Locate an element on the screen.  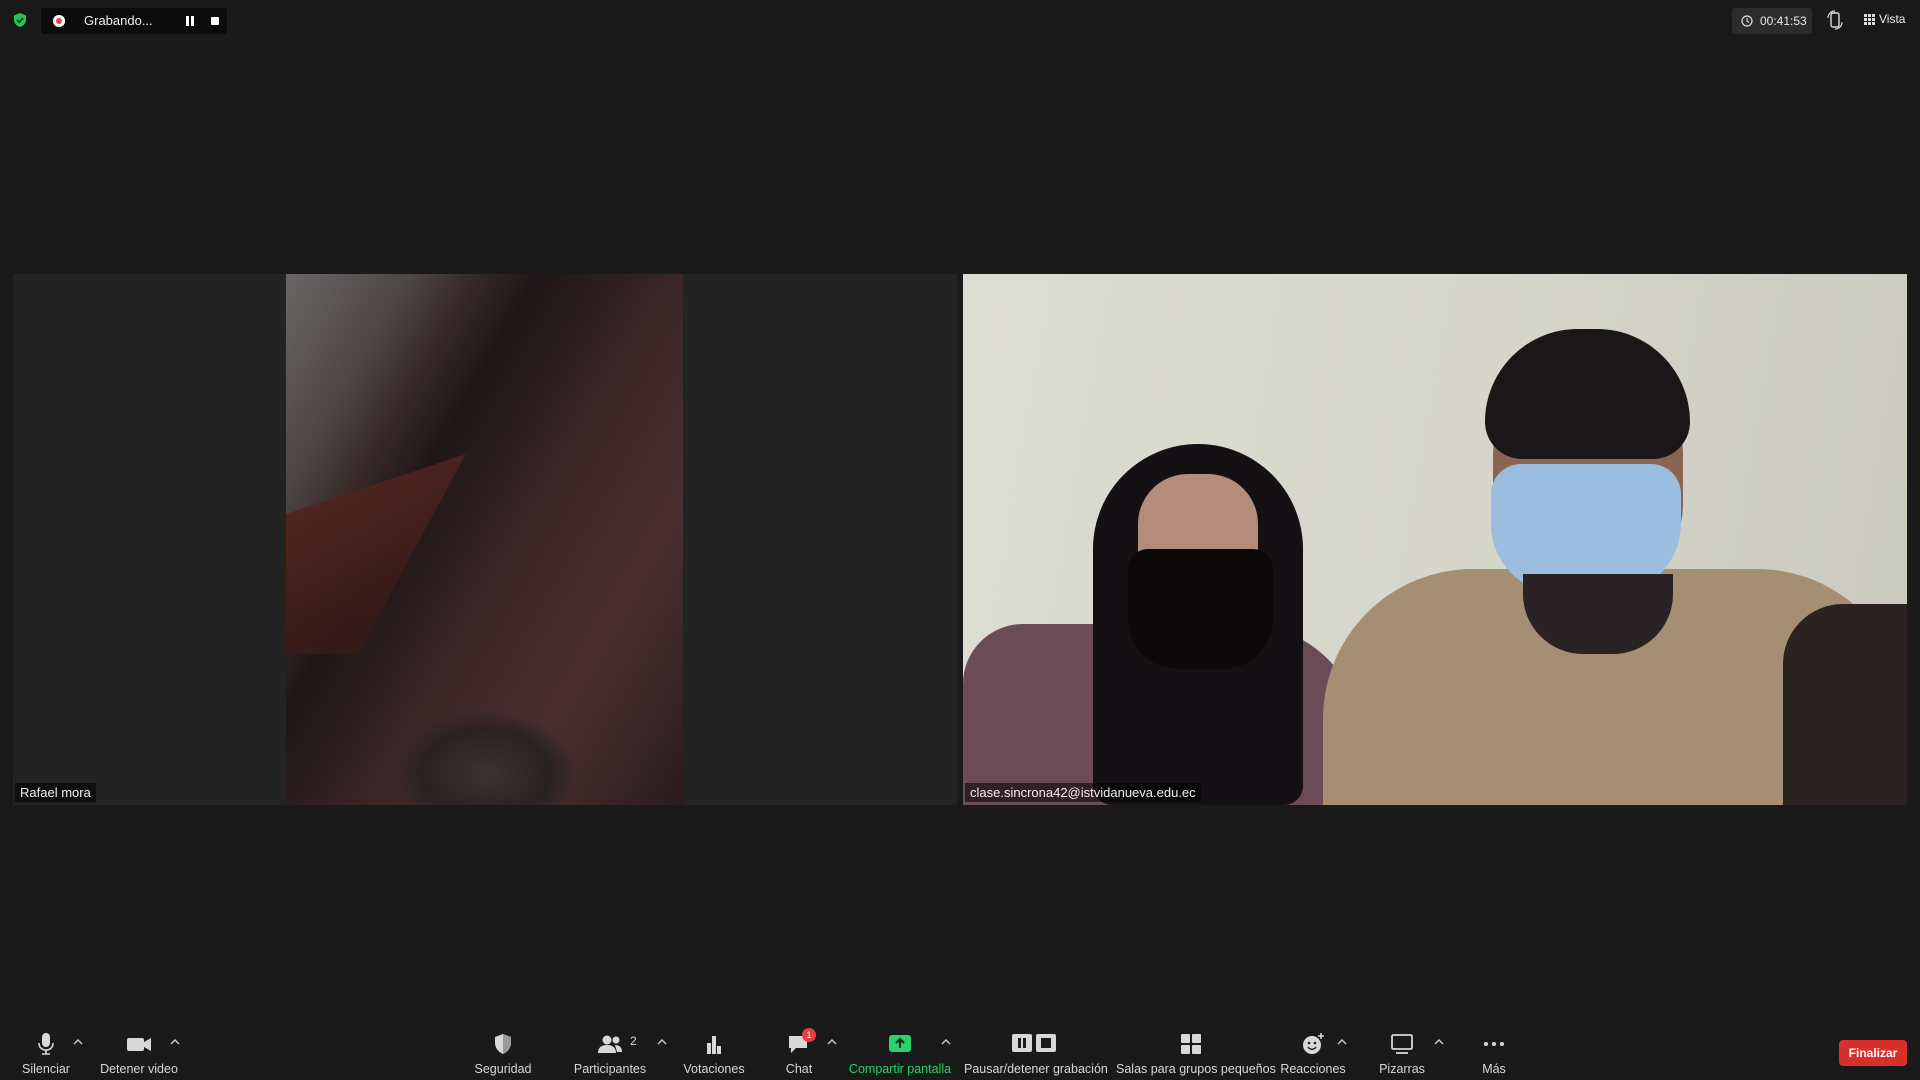
polls-button: Votaciones is located at coordinates (714, 1054).